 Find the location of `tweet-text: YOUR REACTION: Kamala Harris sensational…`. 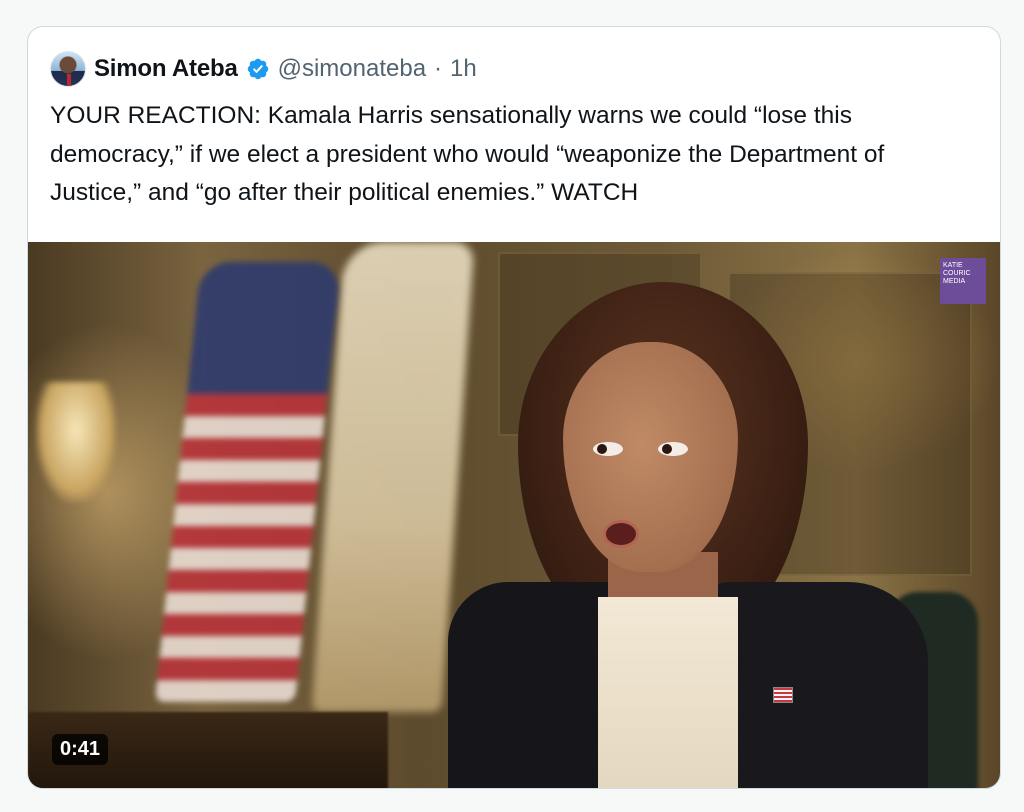

tweet-text: YOUR REACTION: Kamala Harris sensational… is located at coordinates (471, 154).